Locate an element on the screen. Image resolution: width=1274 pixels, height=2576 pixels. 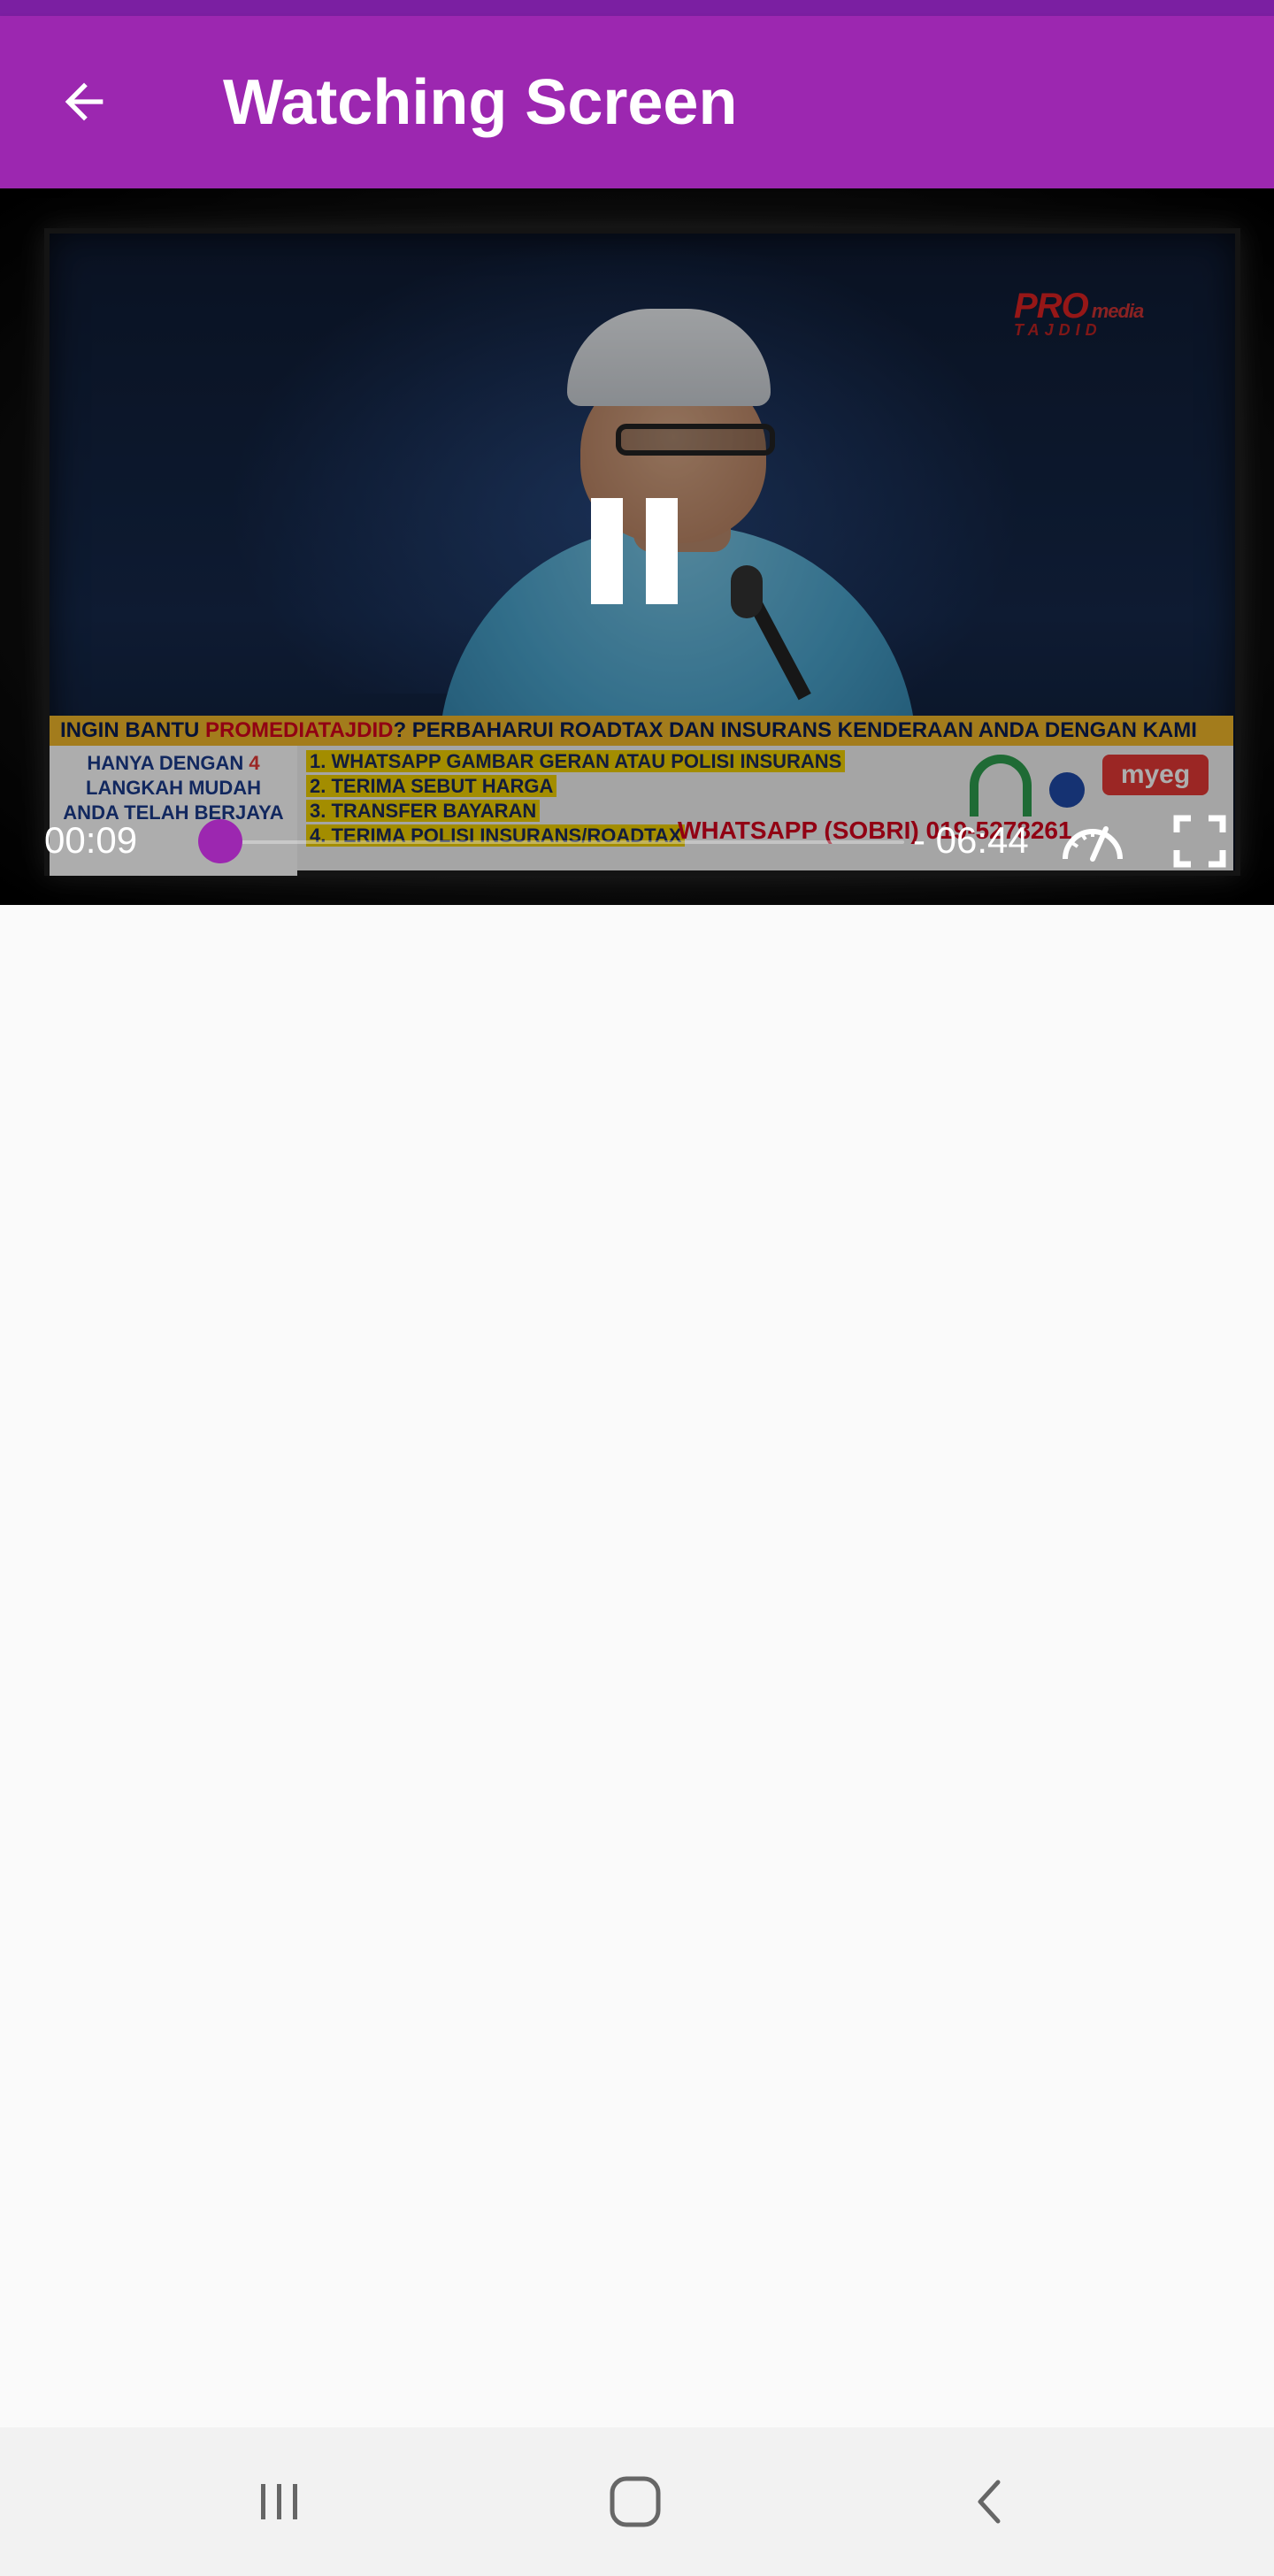
nav-back-icon is located at coordinates (989, 2502).